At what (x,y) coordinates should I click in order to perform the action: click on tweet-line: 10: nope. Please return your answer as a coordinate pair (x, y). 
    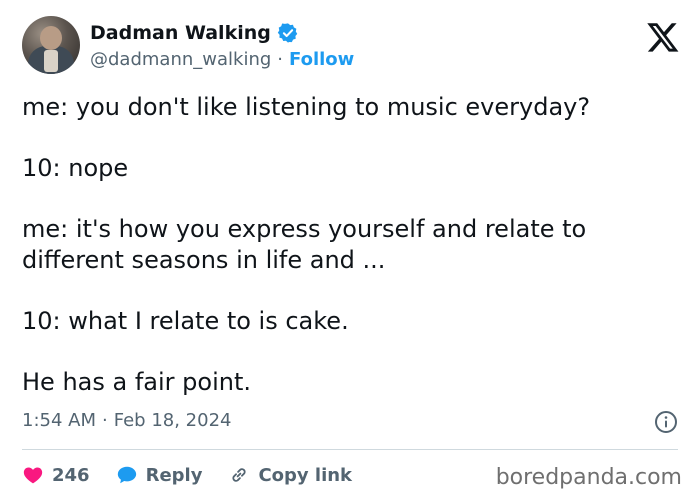
    Looking at the image, I should click on (75, 168).